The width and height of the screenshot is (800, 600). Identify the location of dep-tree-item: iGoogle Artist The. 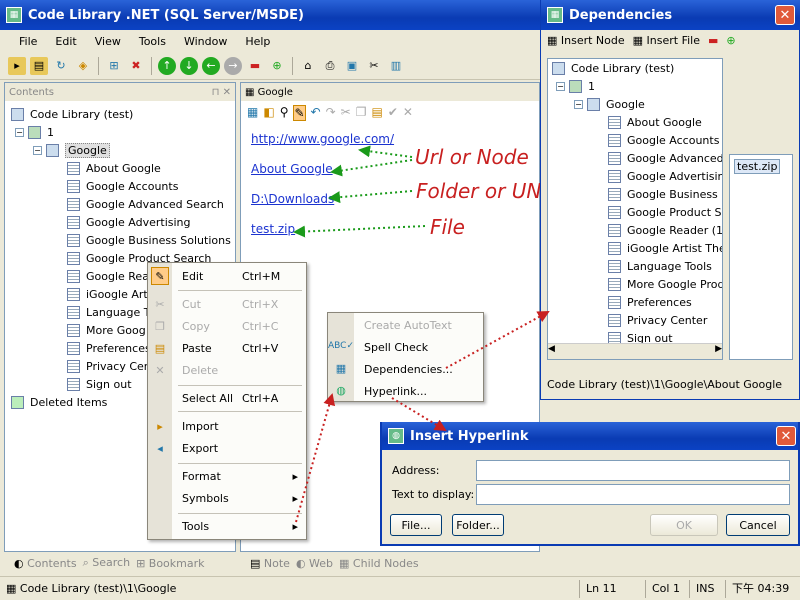
(665, 248).